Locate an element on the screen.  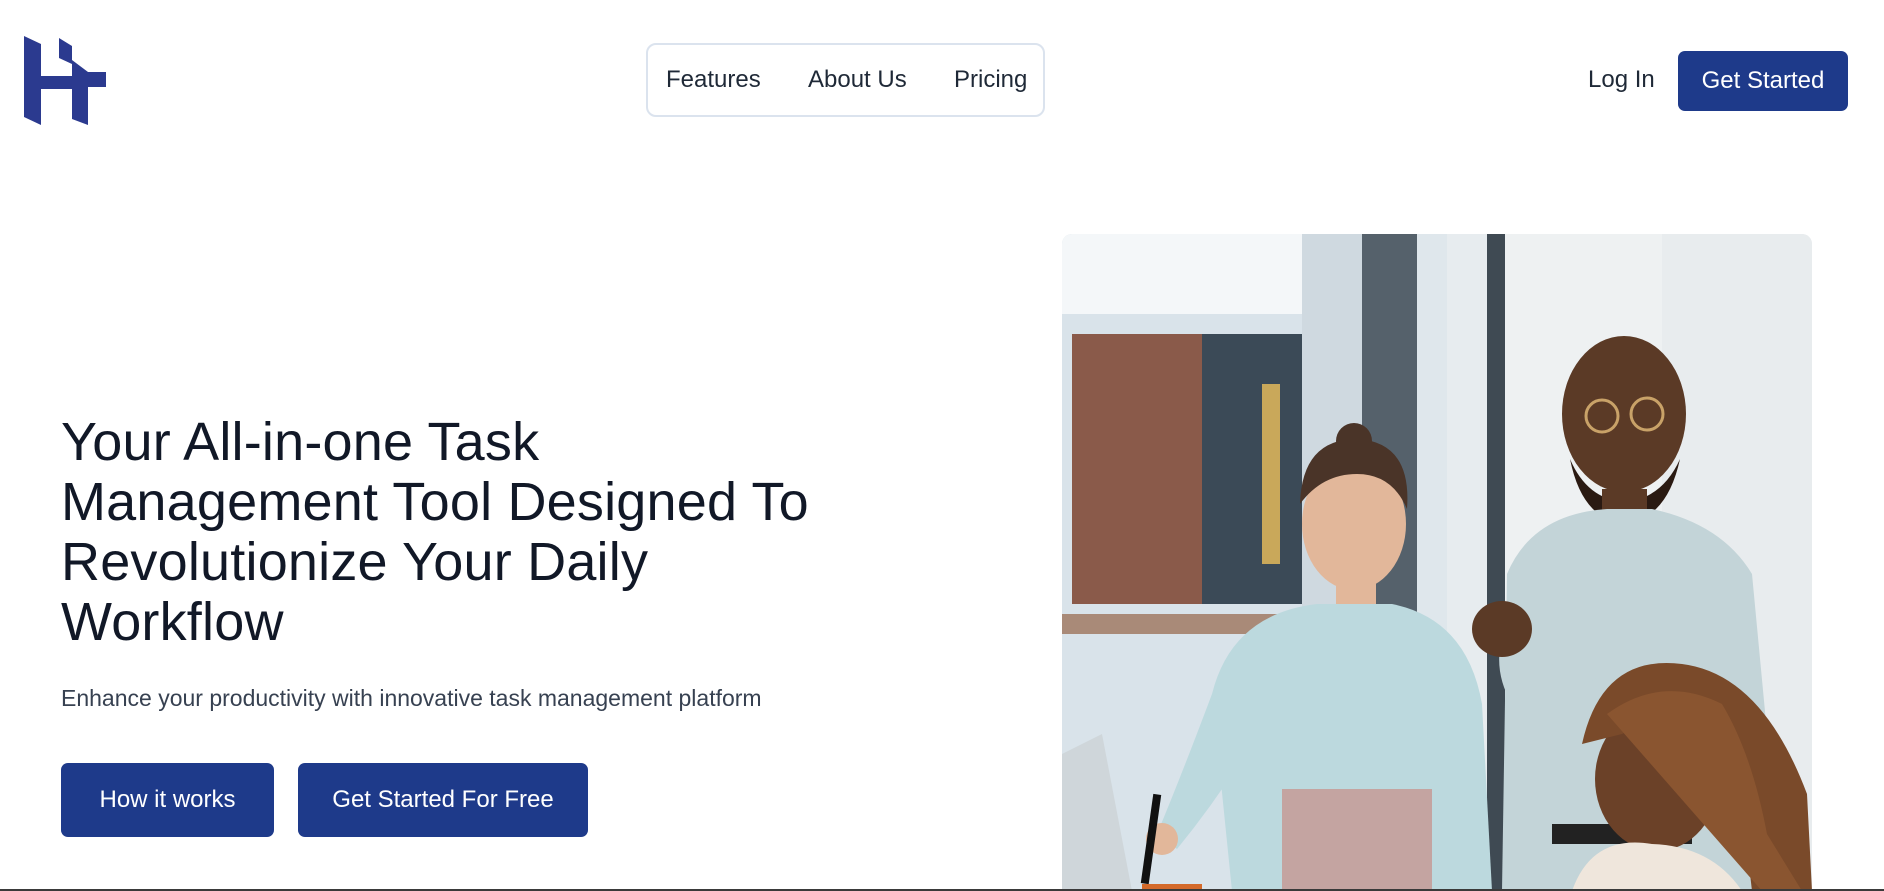
get-started-free-button: Get Started For Free is located at coordinates (443, 800).